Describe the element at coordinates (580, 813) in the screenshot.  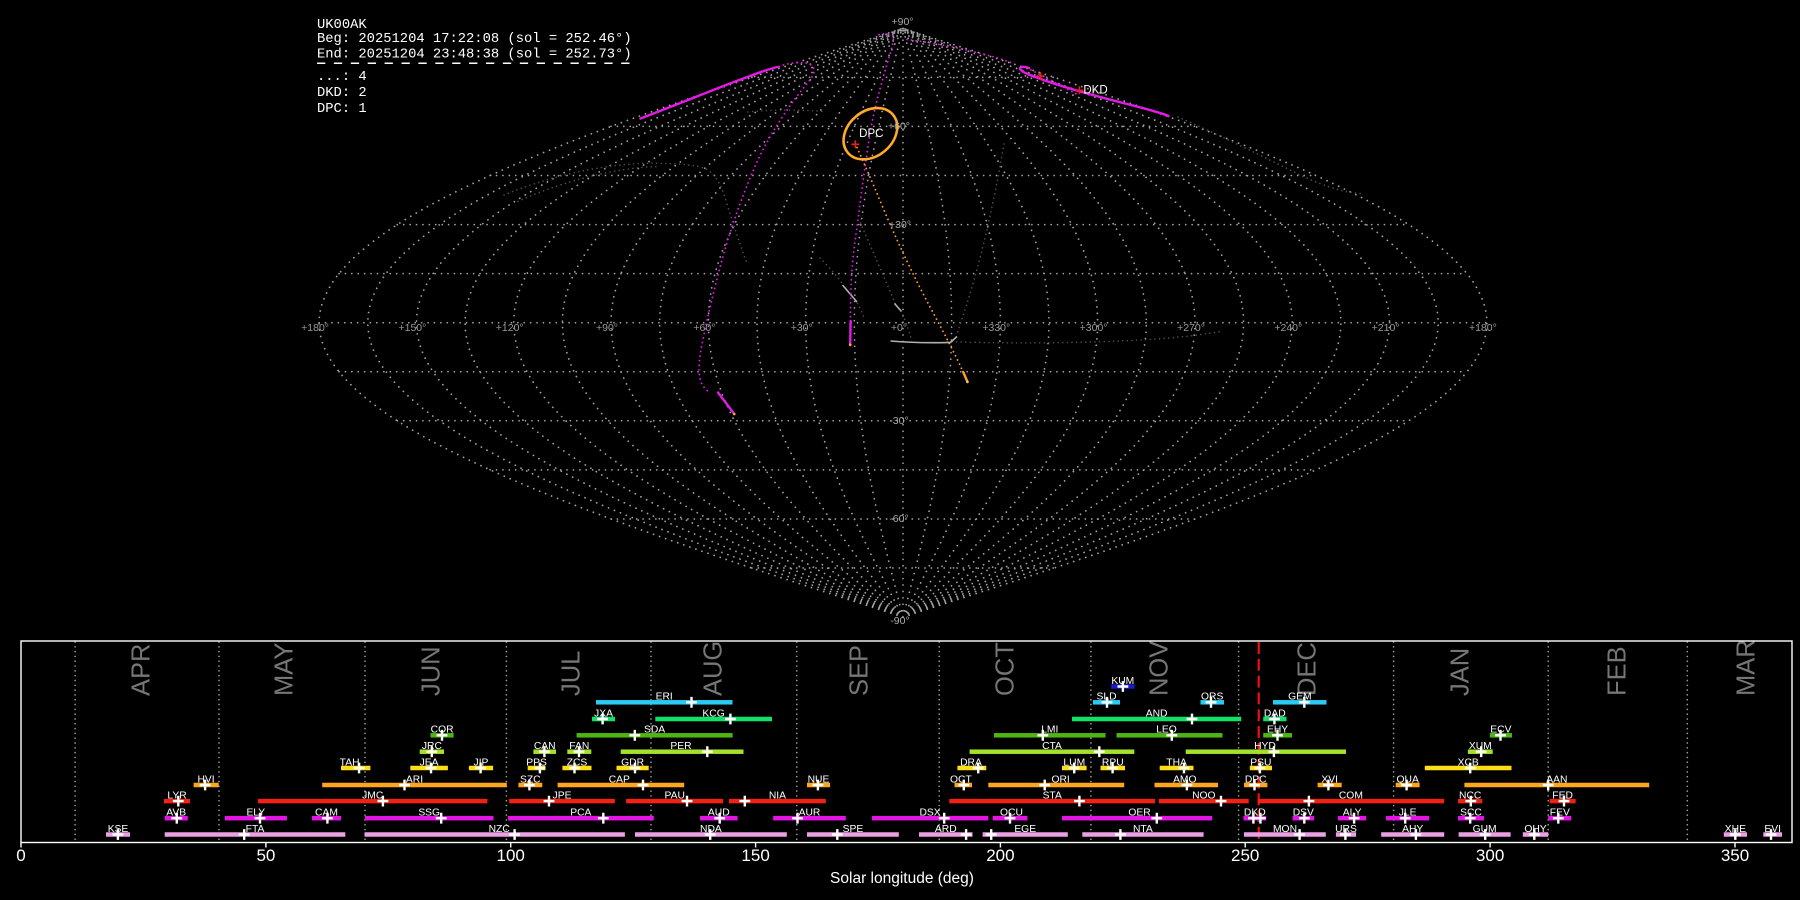
I see `svg-text: PCA` at that location.